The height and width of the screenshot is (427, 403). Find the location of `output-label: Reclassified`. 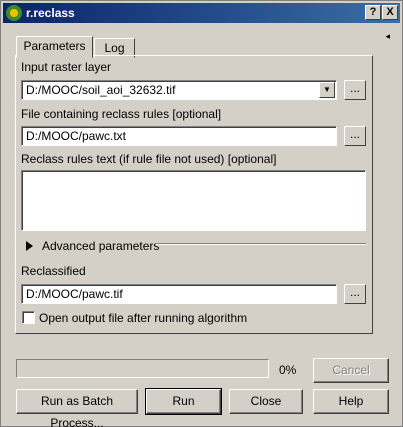

output-label: Reclassified is located at coordinates (53, 271).